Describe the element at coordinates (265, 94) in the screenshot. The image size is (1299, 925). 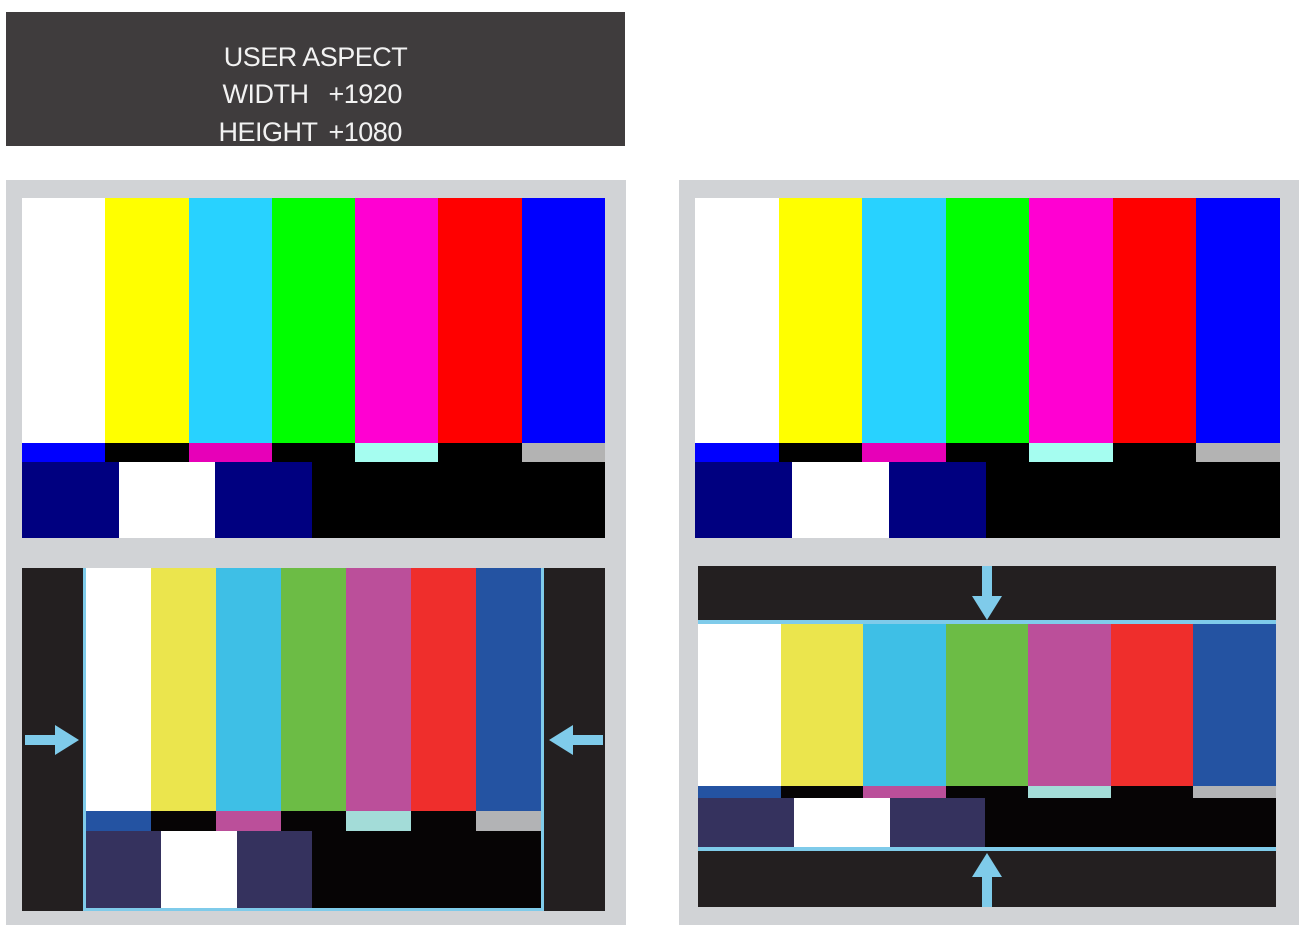
I see `width-label: WIDTH` at that location.